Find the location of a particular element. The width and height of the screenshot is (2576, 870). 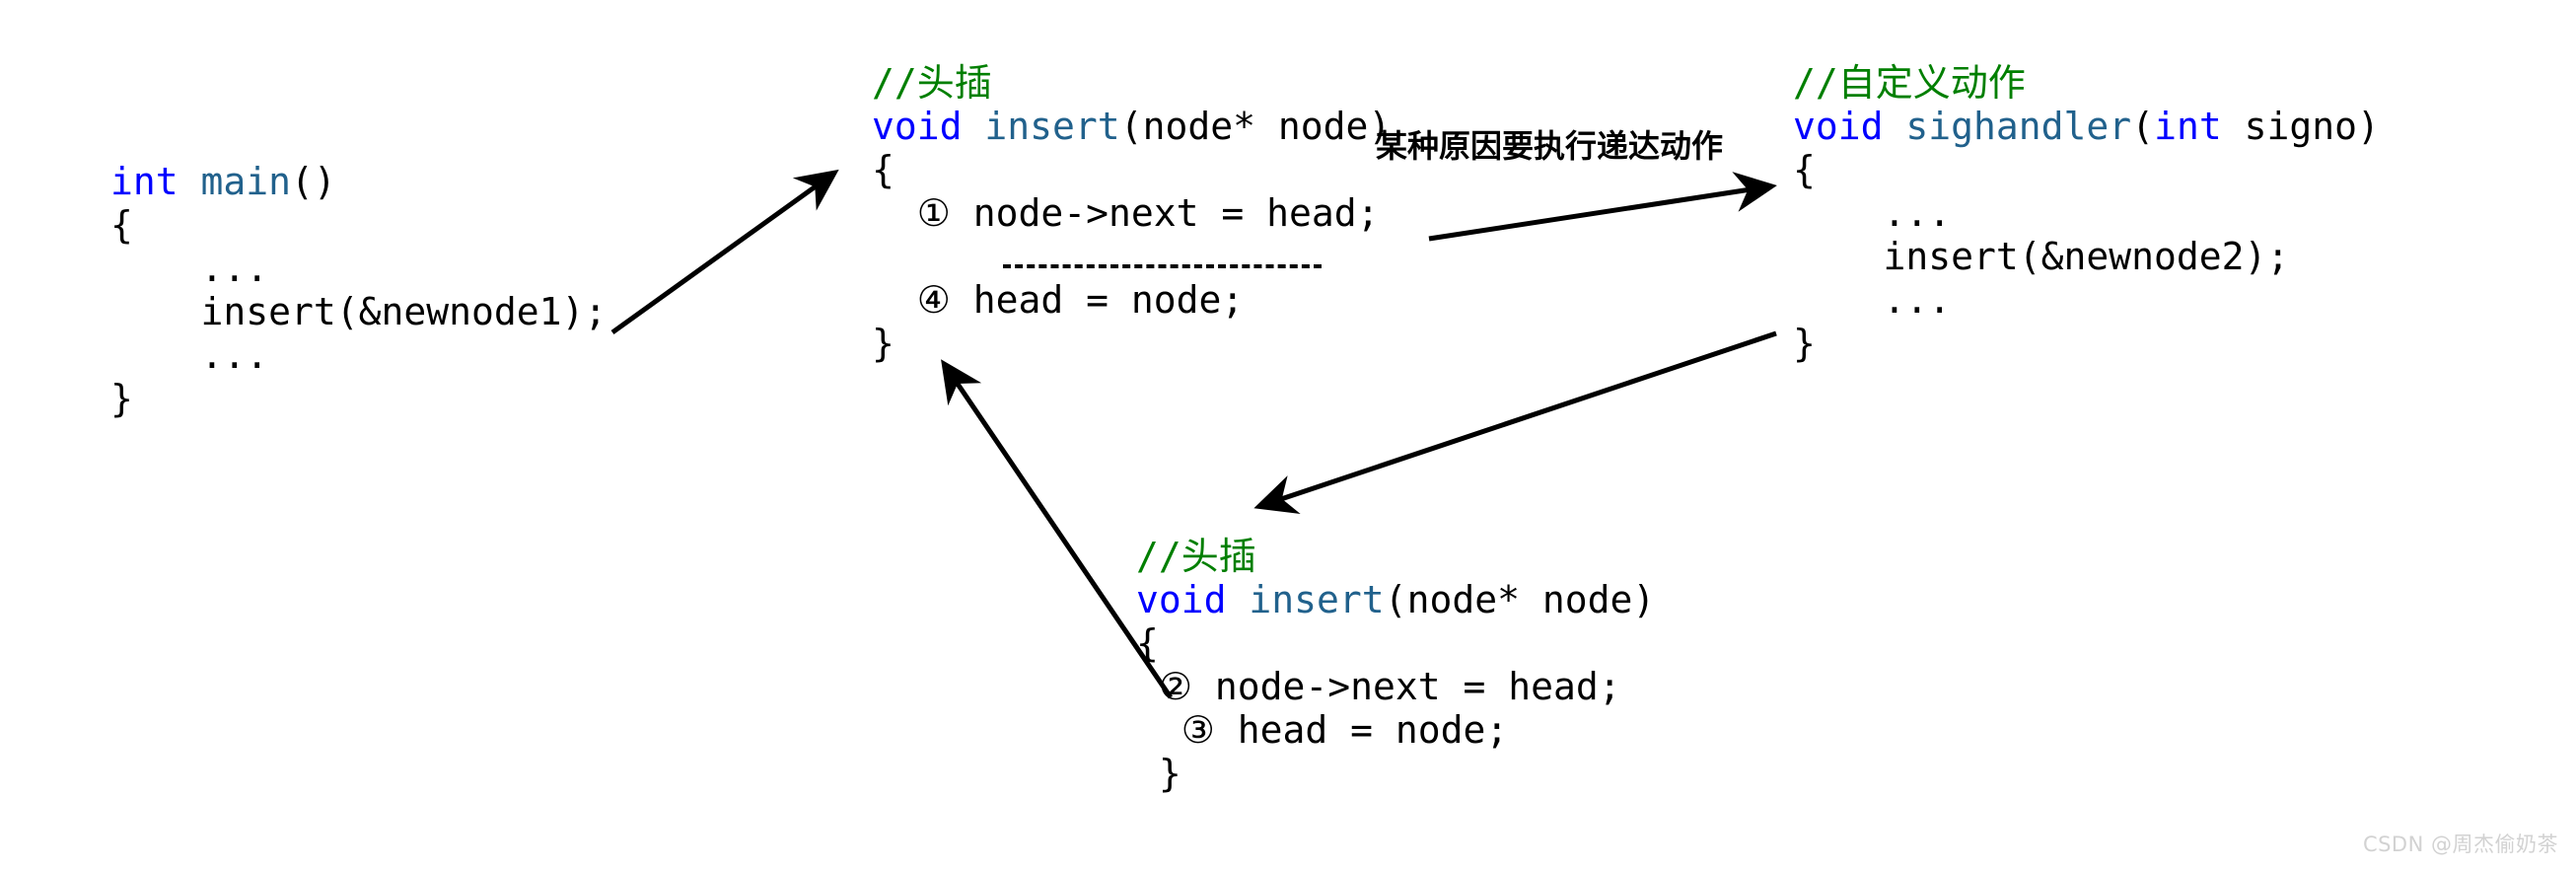

code-token: ④ head = node; is located at coordinates (1058, 300).